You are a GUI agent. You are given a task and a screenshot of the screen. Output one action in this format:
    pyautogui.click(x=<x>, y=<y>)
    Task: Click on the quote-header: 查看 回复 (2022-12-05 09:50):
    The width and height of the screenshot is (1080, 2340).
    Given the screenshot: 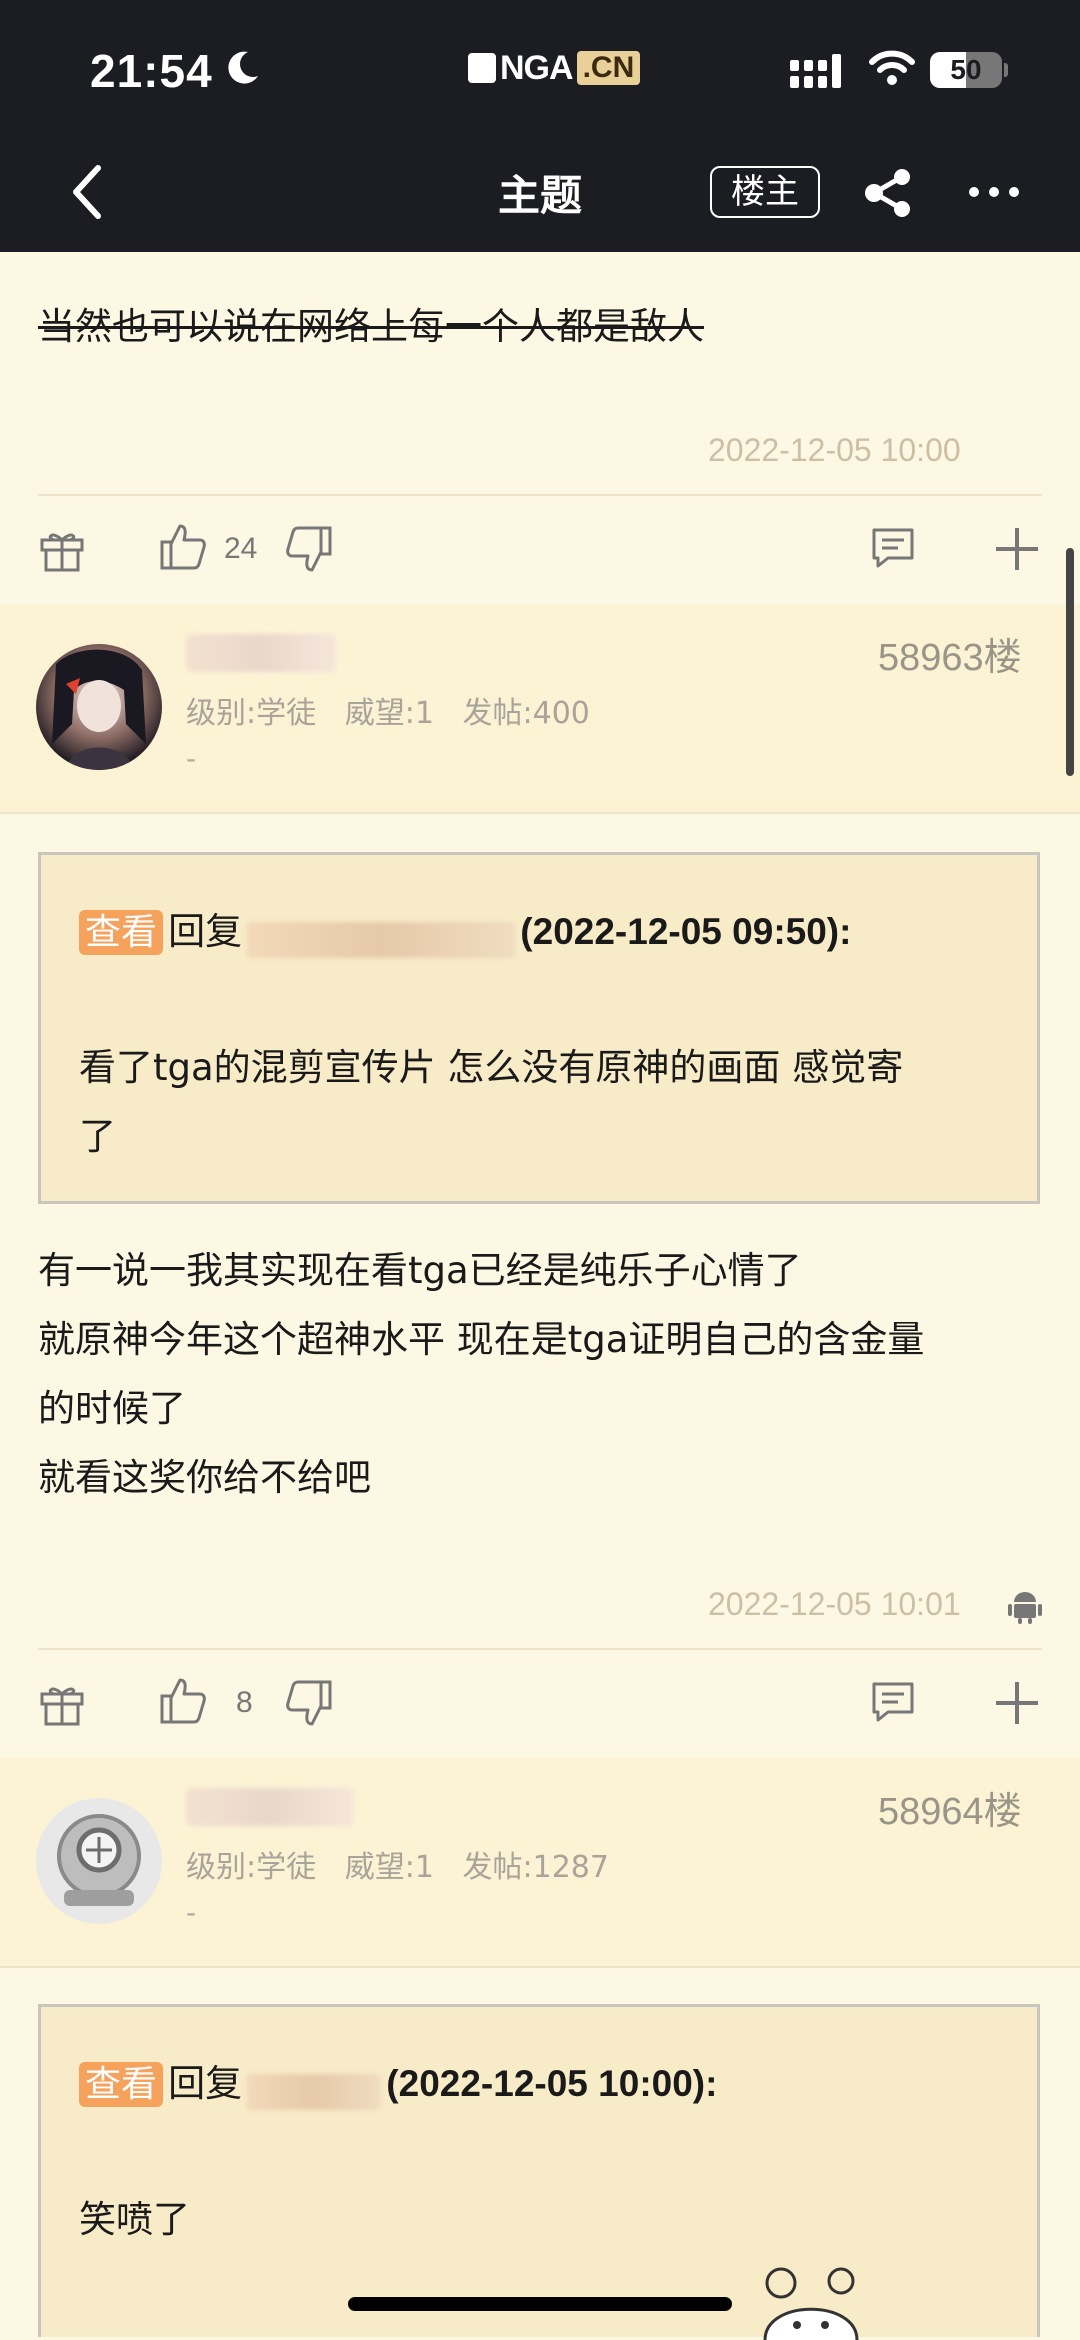 What is the action you would take?
    pyautogui.click(x=465, y=929)
    